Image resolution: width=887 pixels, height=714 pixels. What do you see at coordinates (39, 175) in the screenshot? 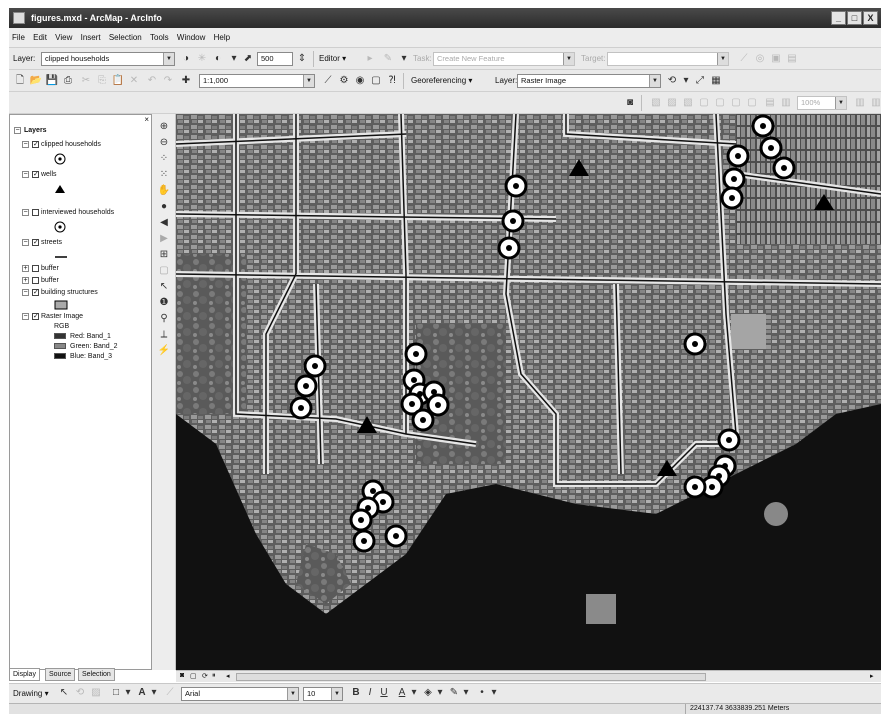
I see `toc-layer-wells: − ✓ wells` at bounding box center [39, 175].